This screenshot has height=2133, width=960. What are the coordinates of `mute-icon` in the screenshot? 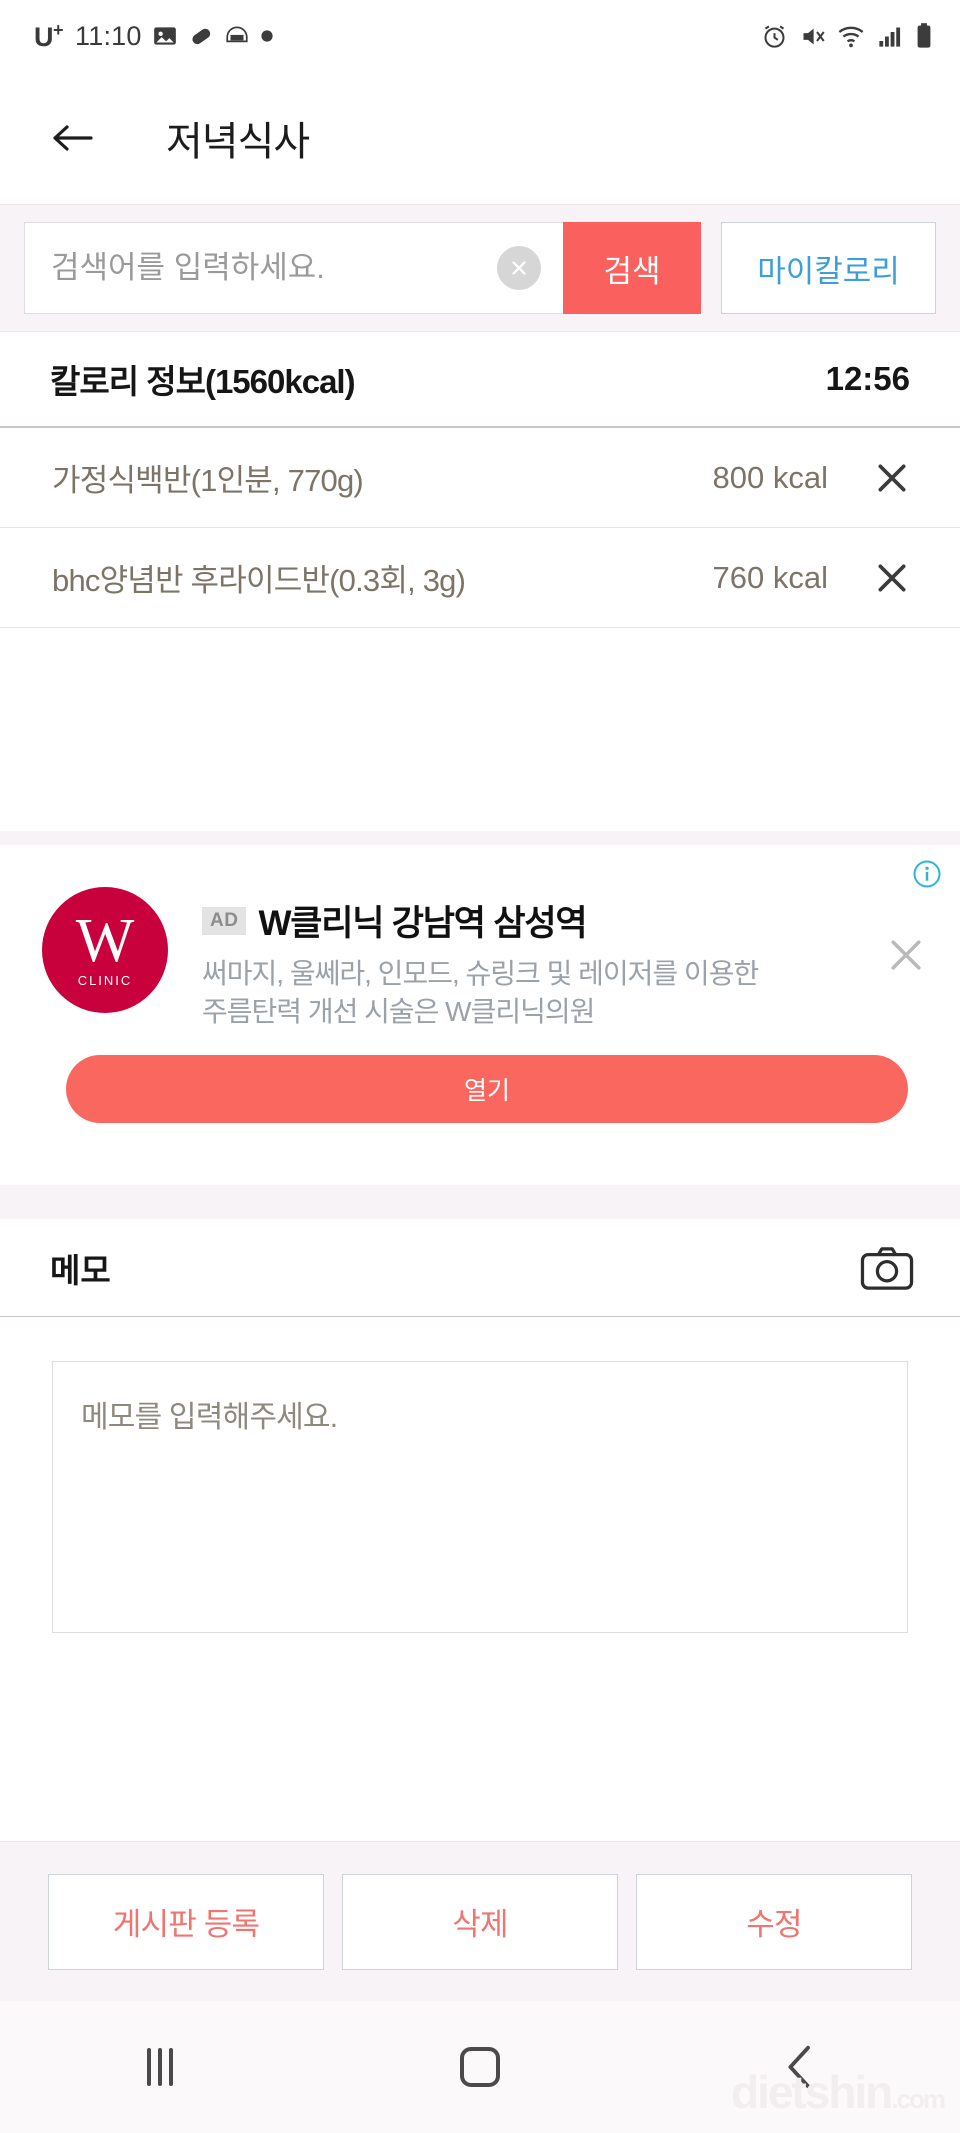 It's located at (812, 36).